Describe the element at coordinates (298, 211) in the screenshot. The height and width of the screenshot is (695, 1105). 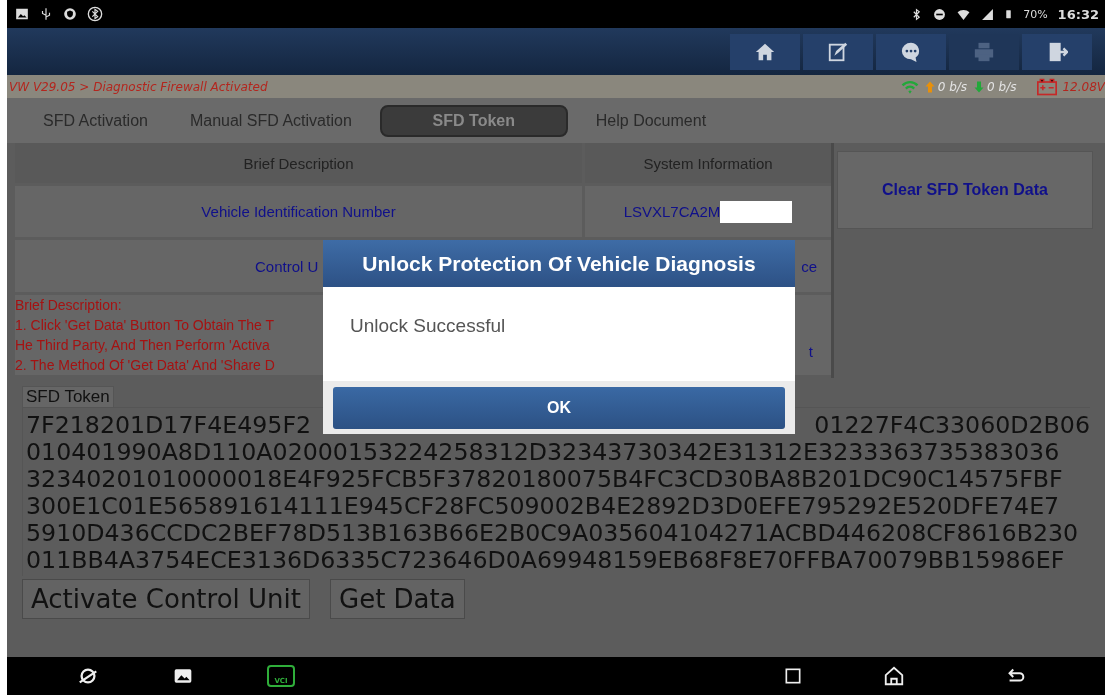
I see `table-cell: Vehicle Identification Number` at that location.